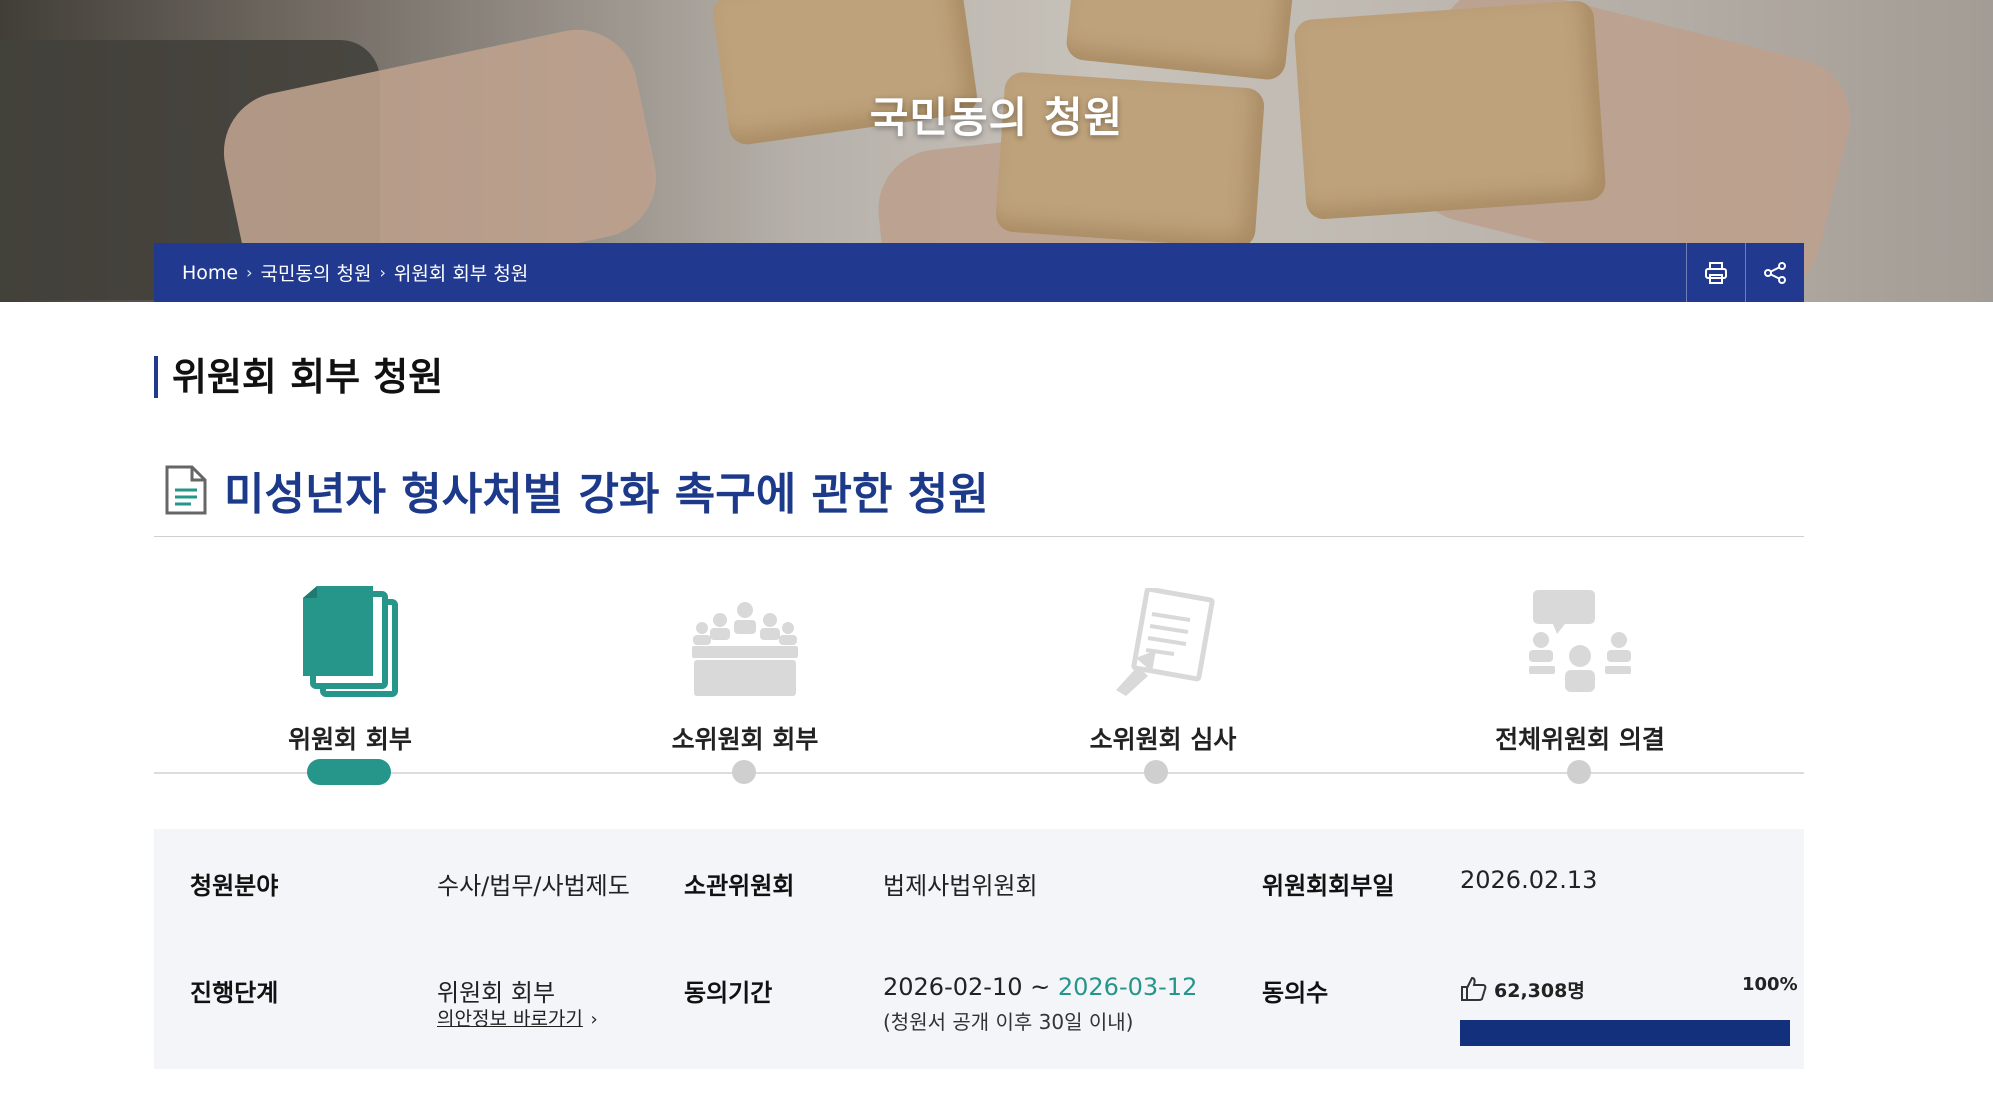  What do you see at coordinates (298, 377) in the screenshot?
I see `section-title: 위원회 회부 청원` at bounding box center [298, 377].